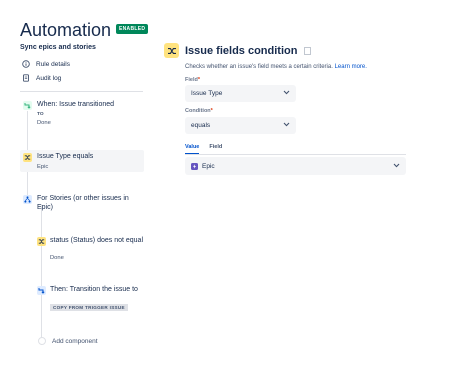 The image size is (474, 392). What do you see at coordinates (215, 149) in the screenshot?
I see `tab-field: Field` at bounding box center [215, 149].